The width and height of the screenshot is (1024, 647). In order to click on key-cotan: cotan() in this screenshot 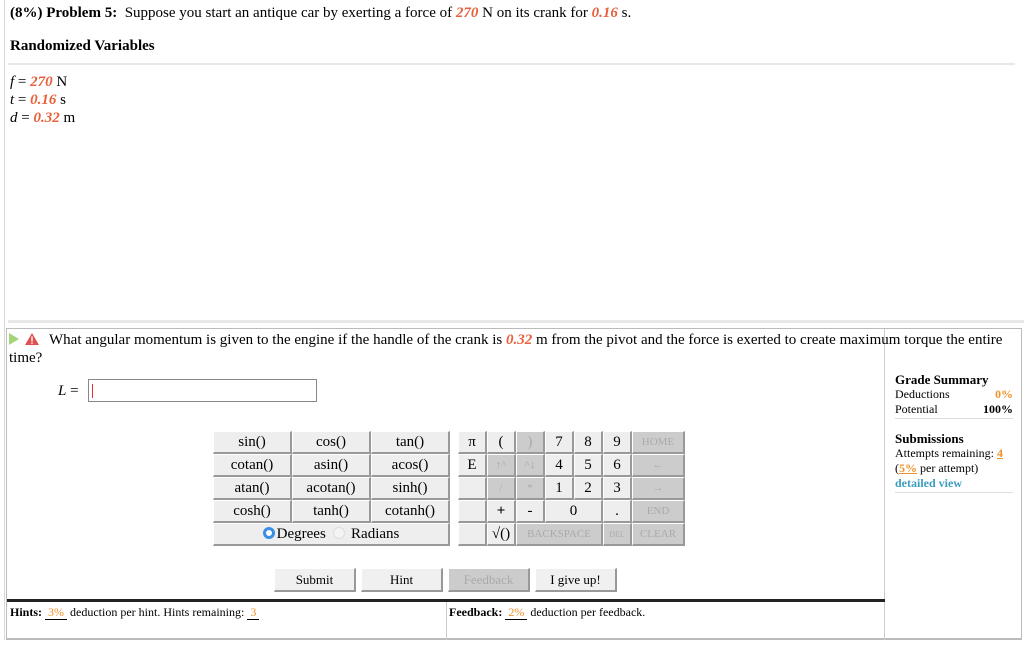, I will do `click(252, 465)`.